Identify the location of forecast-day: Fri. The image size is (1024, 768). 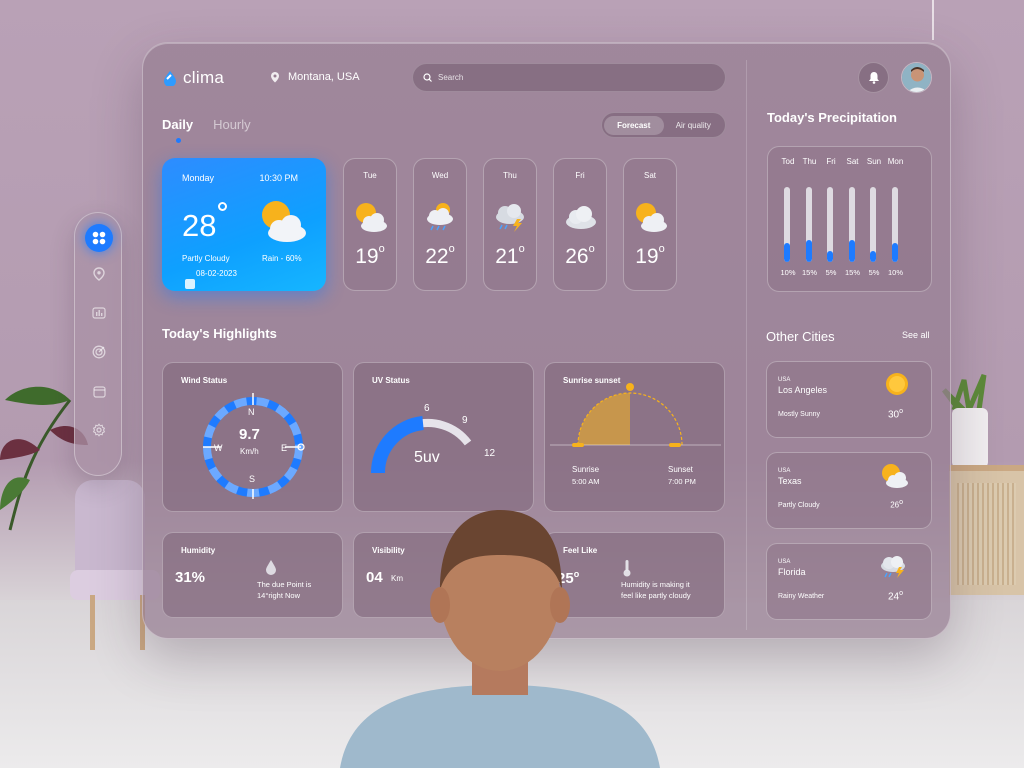
(580, 175).